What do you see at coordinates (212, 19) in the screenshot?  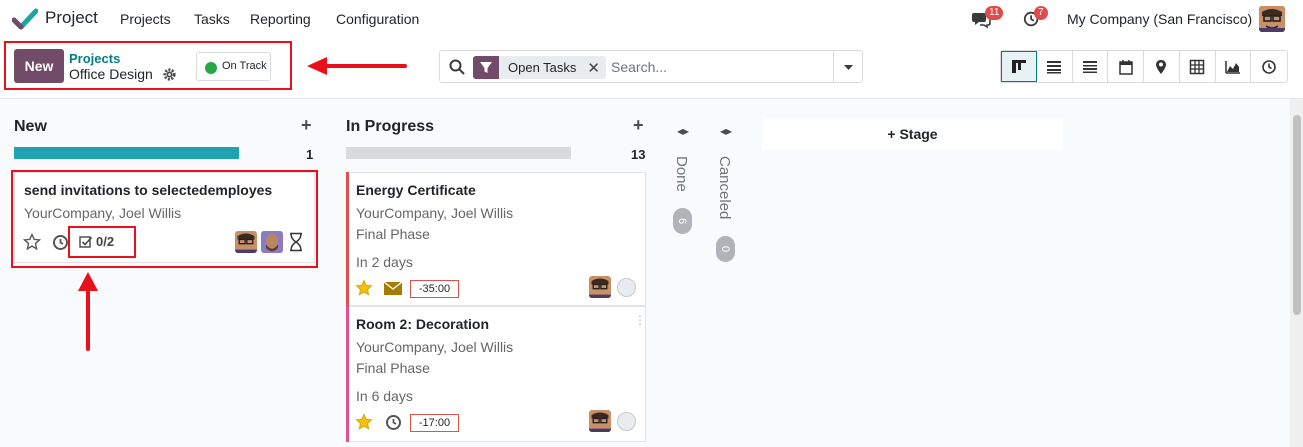 I see `menu-tasks: Tasks` at bounding box center [212, 19].